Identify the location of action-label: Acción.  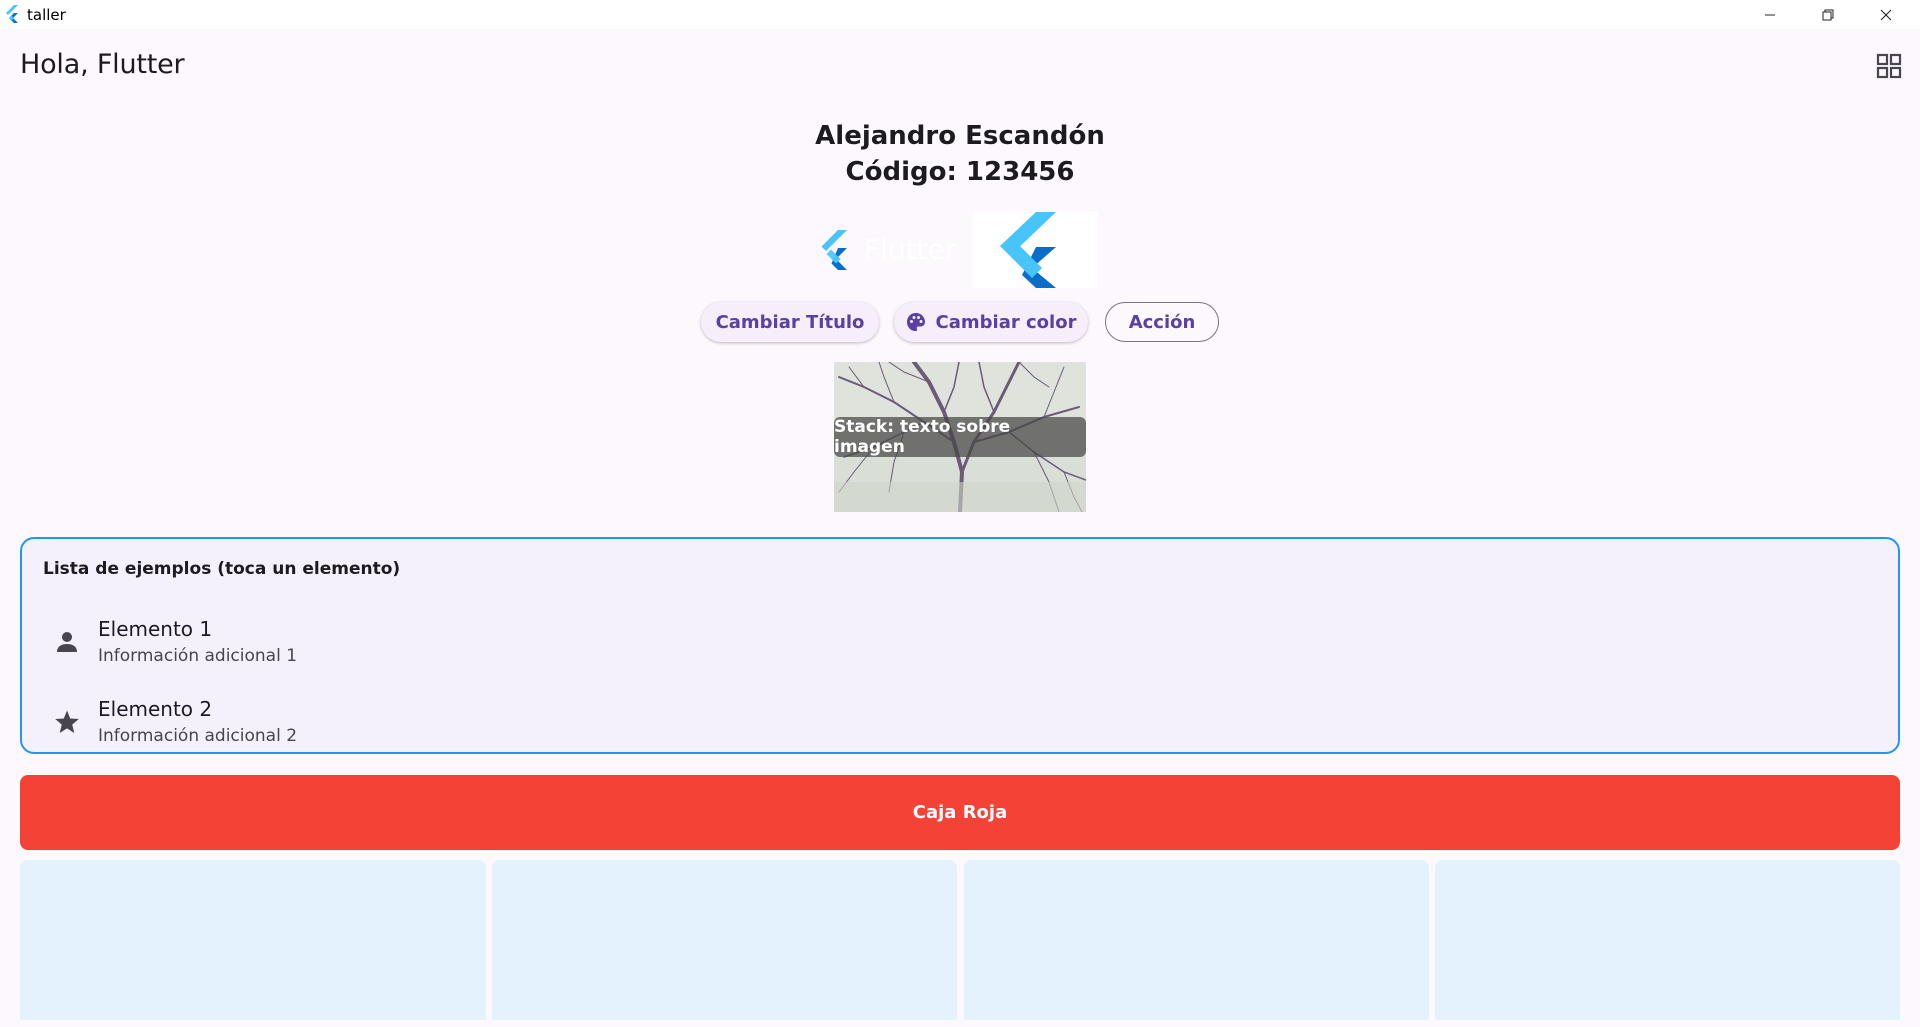
(1162, 322).